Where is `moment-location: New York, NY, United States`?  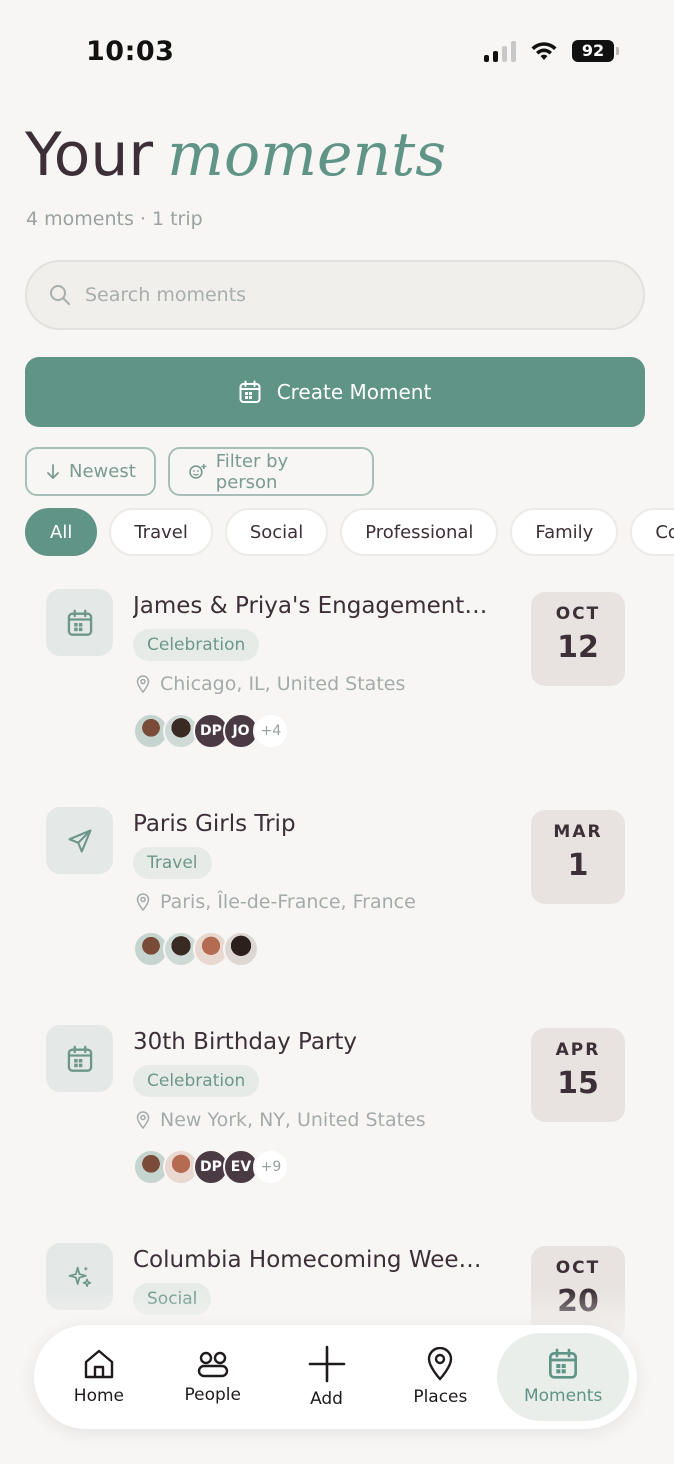
moment-location: New York, NY, United States is located at coordinates (281, 1120).